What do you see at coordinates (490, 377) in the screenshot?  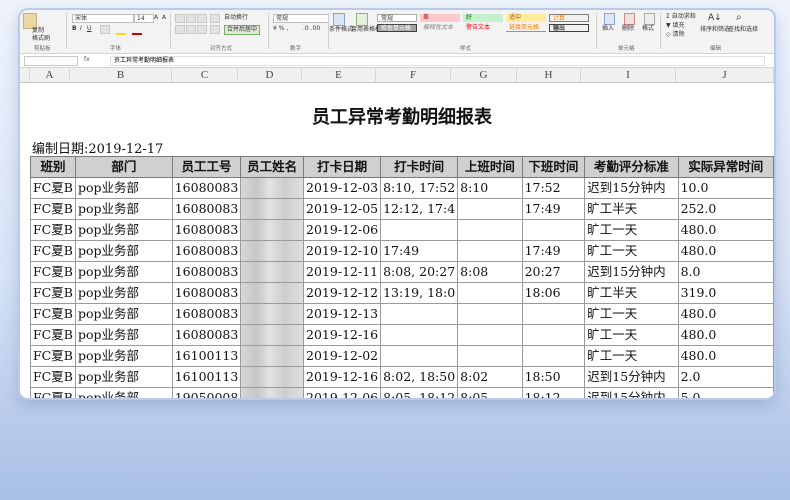 I see `cell-start-time: 8:02` at bounding box center [490, 377].